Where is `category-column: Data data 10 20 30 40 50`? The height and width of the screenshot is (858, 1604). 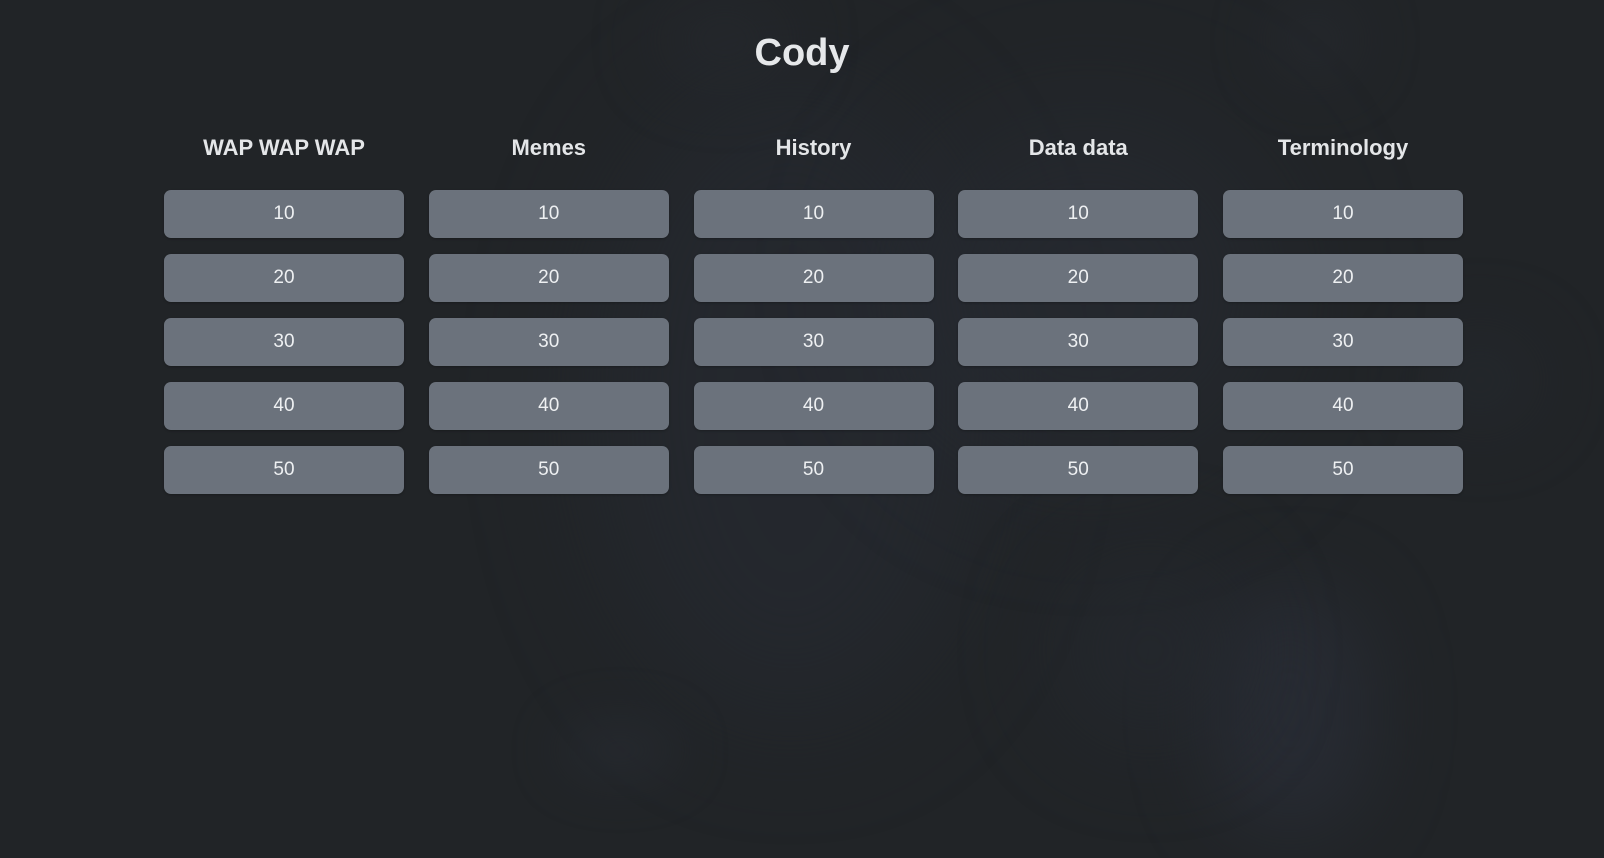
category-column: Data data 10 20 30 40 50 is located at coordinates (1078, 320).